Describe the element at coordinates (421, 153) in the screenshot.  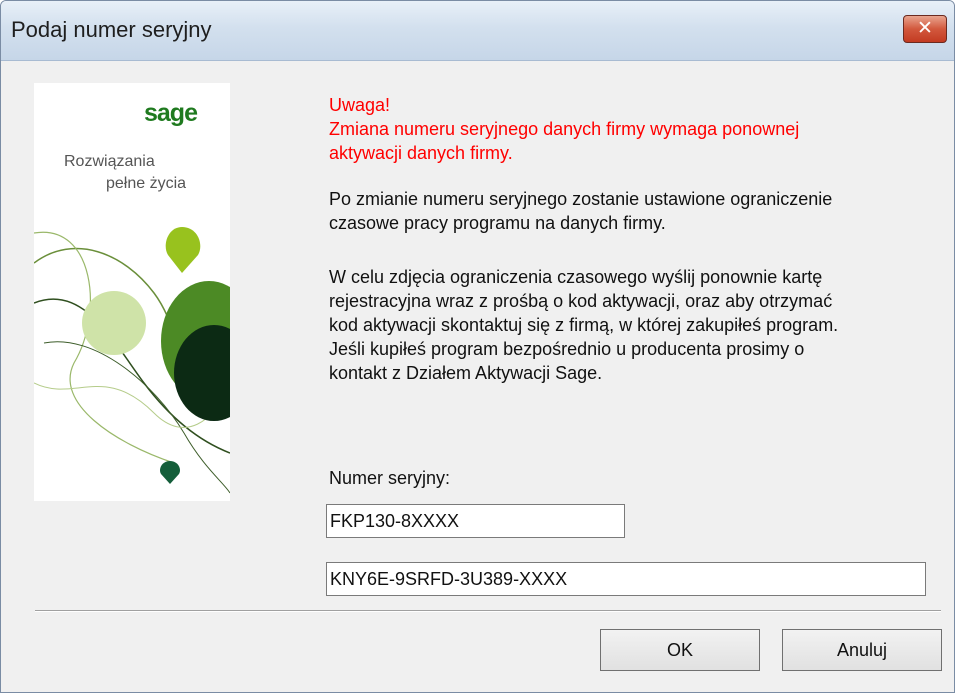
I see `warning-line: aktywacji danych firmy.` at that location.